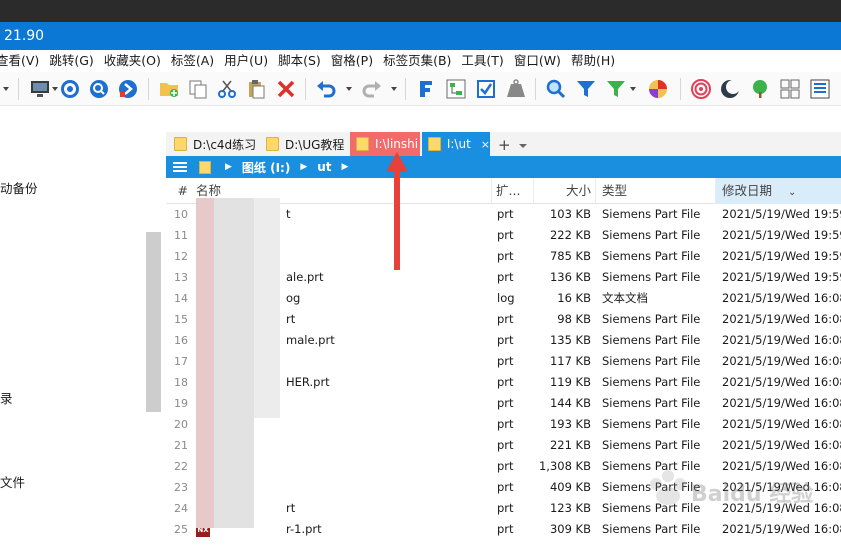 The image size is (841, 548). Describe the element at coordinates (128, 89) in the screenshot. I see `forward-circle-icon` at that location.